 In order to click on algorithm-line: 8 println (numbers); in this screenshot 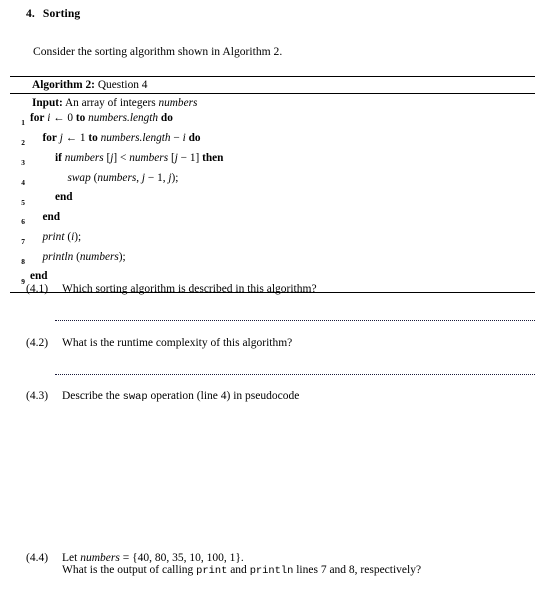, I will do `click(272, 260)`.